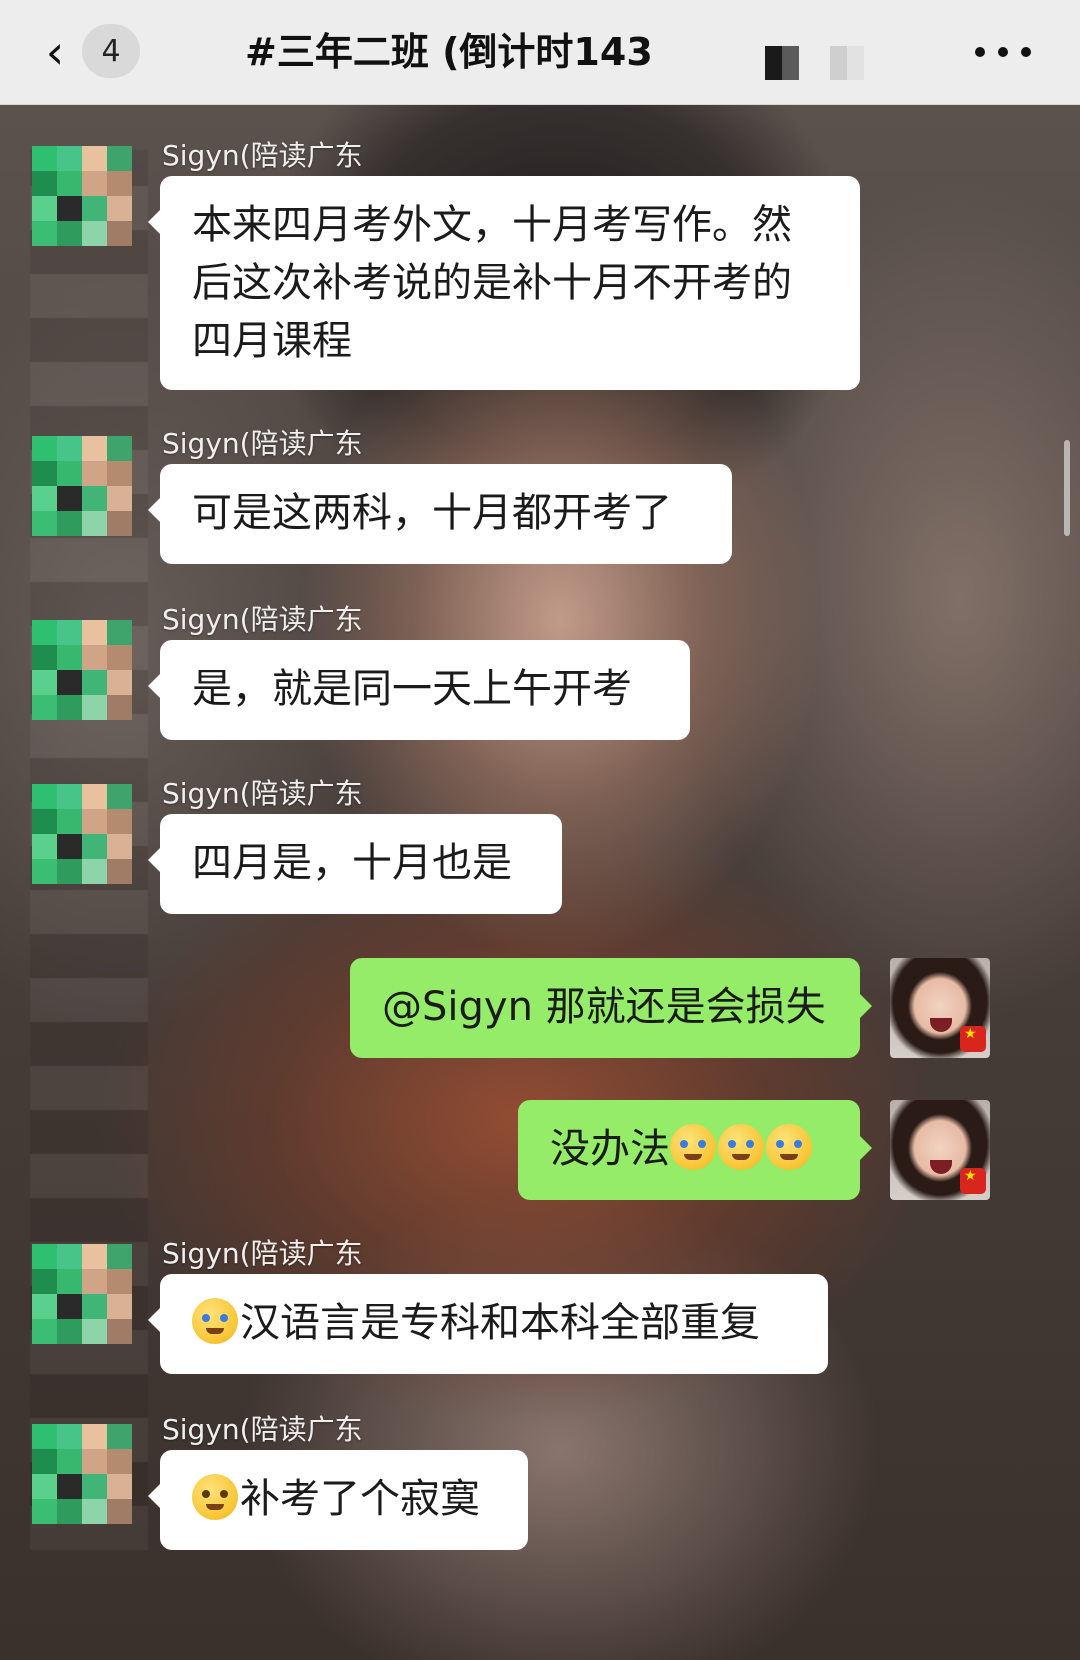 The height and width of the screenshot is (1660, 1080). I want to click on message-text: 没办法, so click(610, 1149).